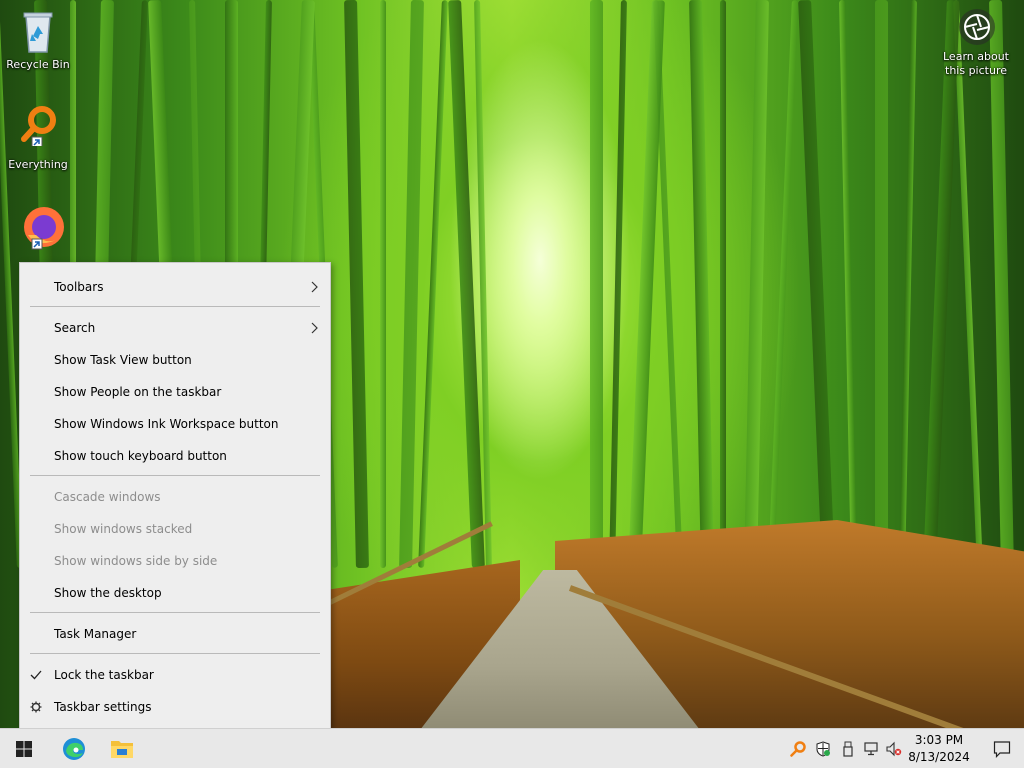 The height and width of the screenshot is (769, 1024). Describe the element at coordinates (166, 424) in the screenshot. I see `menu-item-label: Show Windows Ink Workspace button` at that location.